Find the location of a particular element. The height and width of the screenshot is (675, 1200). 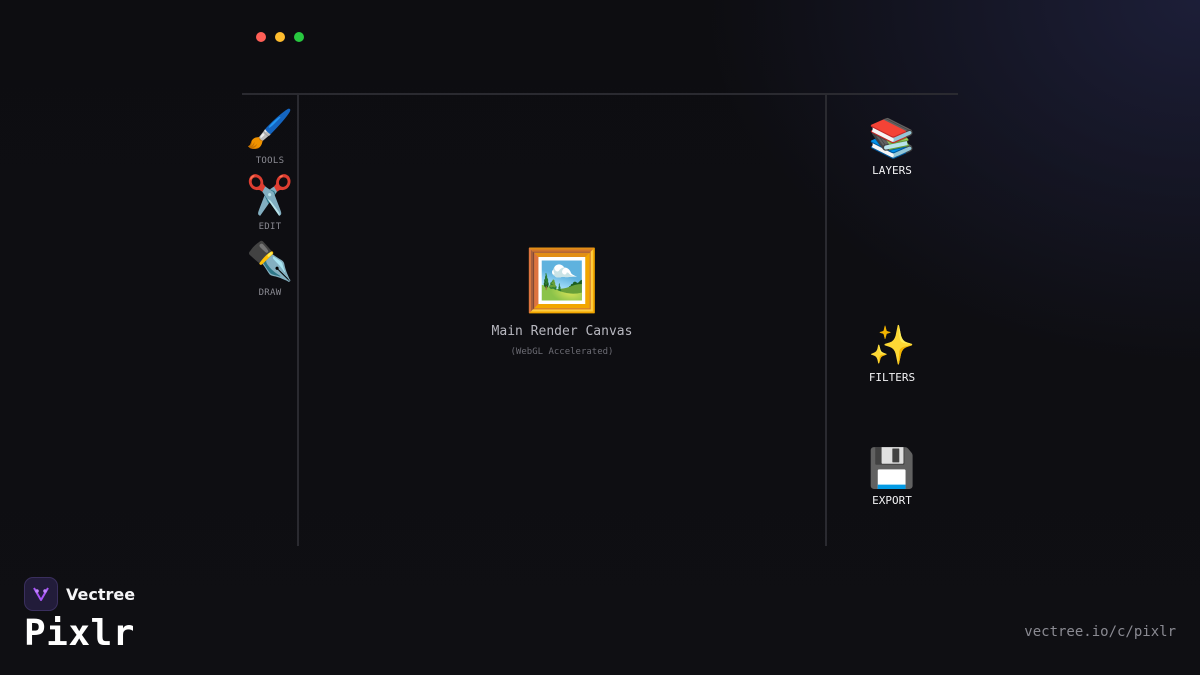

tool-edit: ✂️ EDIT is located at coordinates (270, 201).